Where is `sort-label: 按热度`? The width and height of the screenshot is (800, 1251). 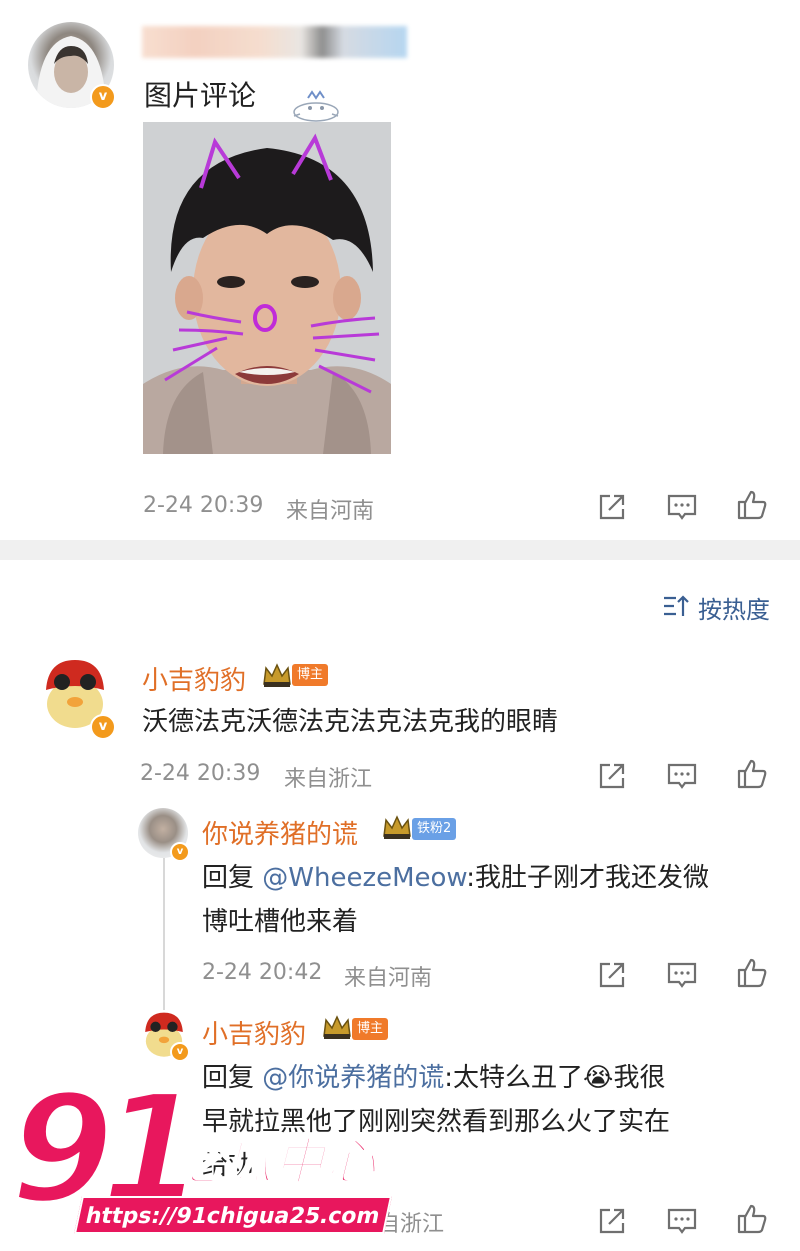
sort-label: 按热度 is located at coordinates (734, 607).